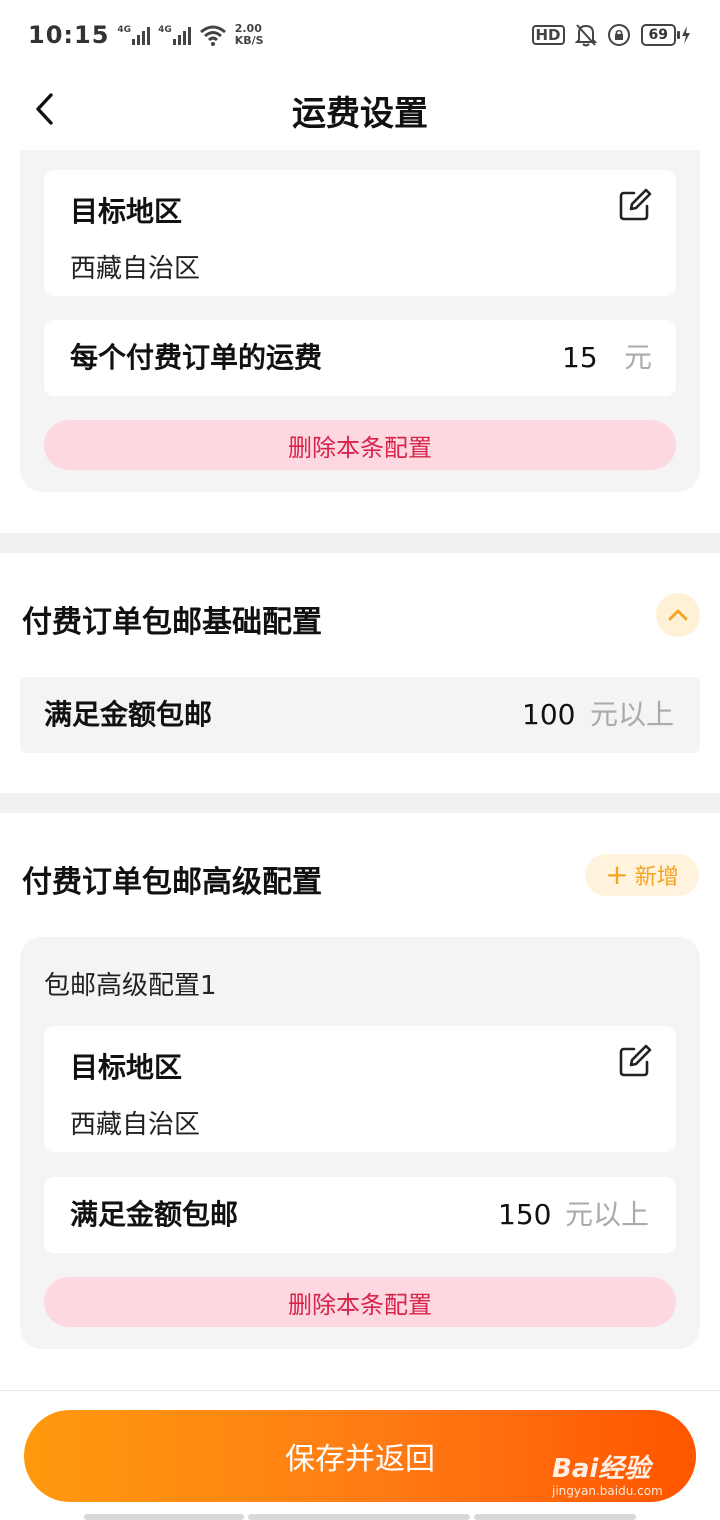 Image resolution: width=720 pixels, height=1520 pixels. Describe the element at coordinates (618, 35) in the screenshot. I see `lock-rotation-icon` at that location.